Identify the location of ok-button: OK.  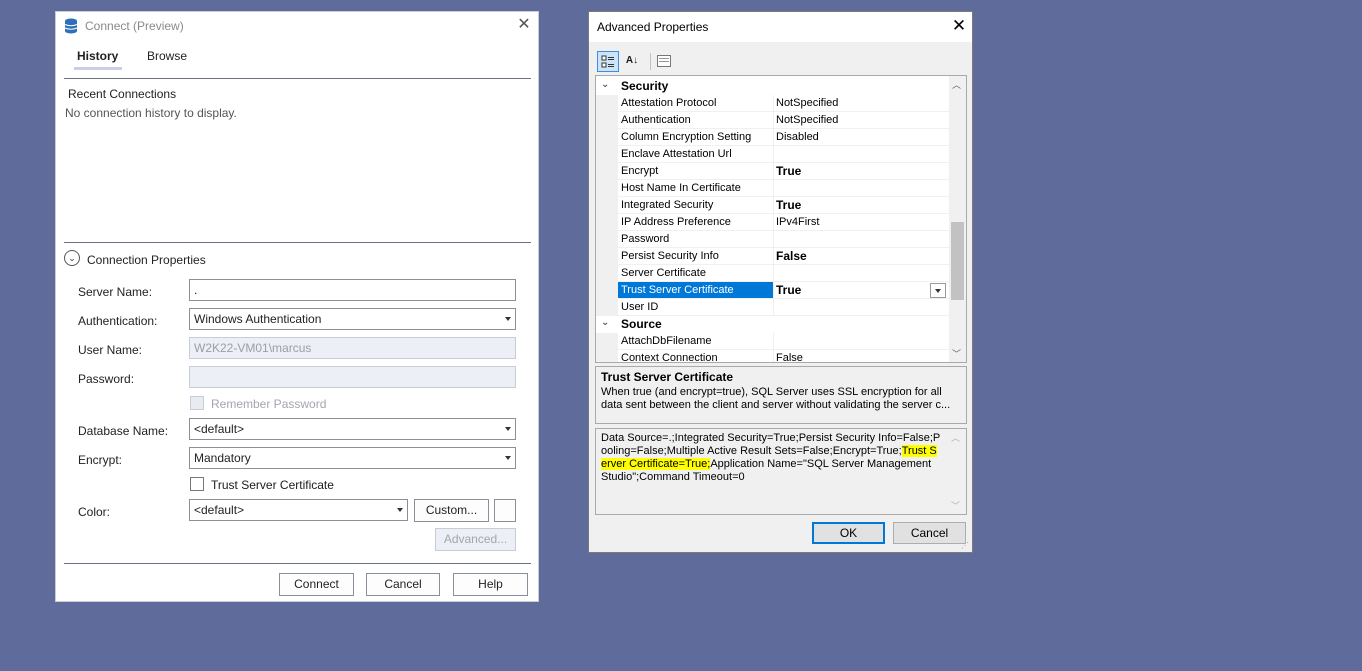
(848, 533).